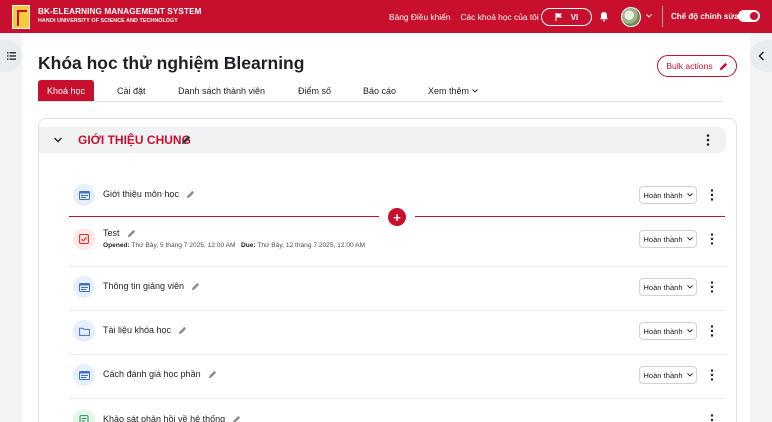 This screenshot has width=772, height=422. I want to click on activity-name: Test, so click(111, 233).